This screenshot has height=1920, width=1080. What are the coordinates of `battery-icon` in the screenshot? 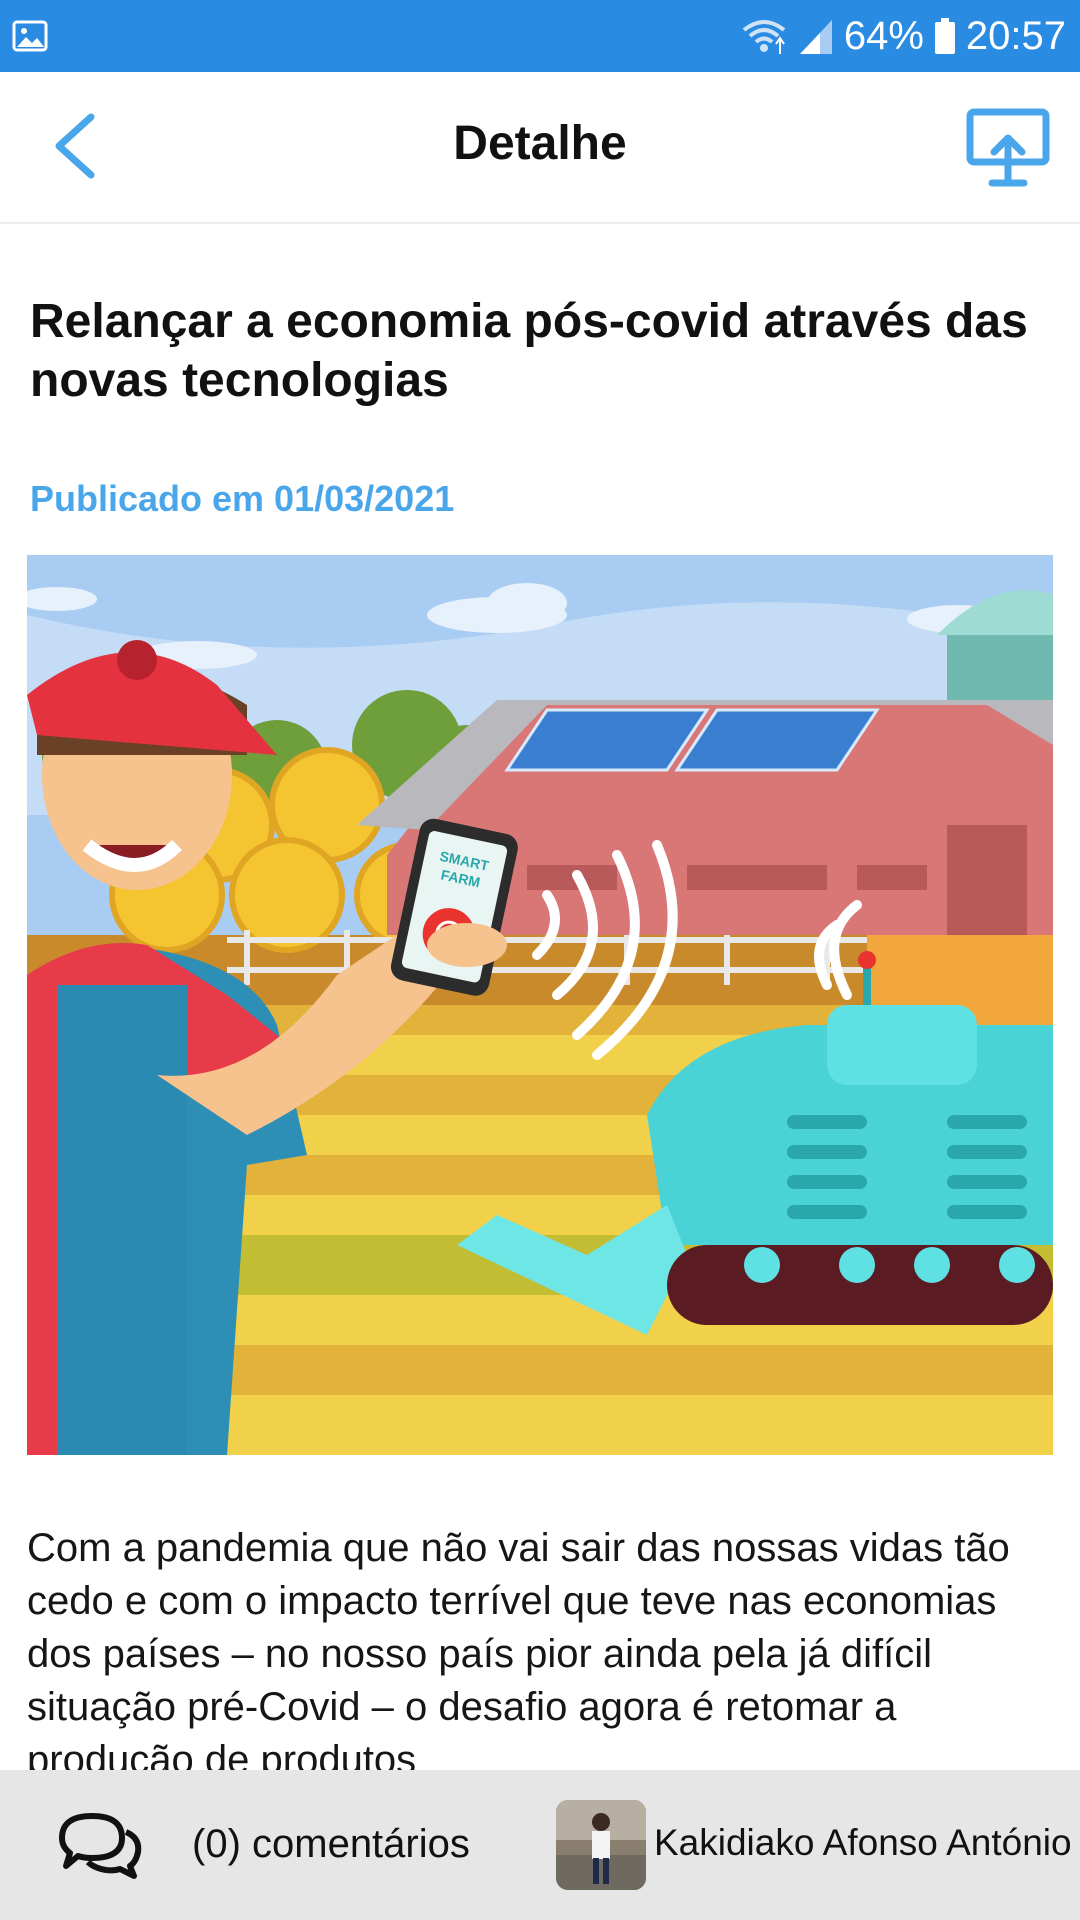 It's located at (945, 36).